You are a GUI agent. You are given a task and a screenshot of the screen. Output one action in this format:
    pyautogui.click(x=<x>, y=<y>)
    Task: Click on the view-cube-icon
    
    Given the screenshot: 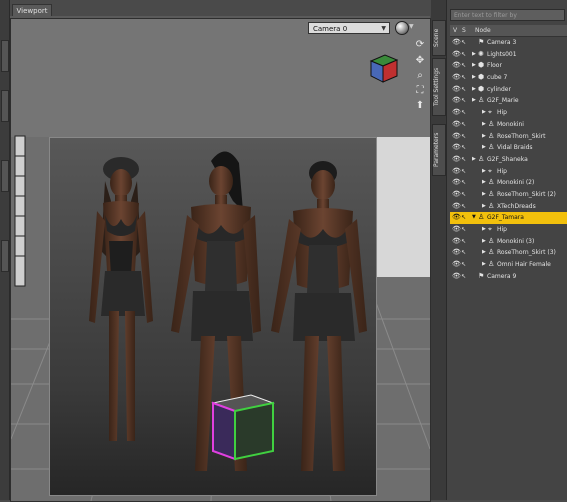 What is the action you would take?
    pyautogui.click(x=384, y=68)
    